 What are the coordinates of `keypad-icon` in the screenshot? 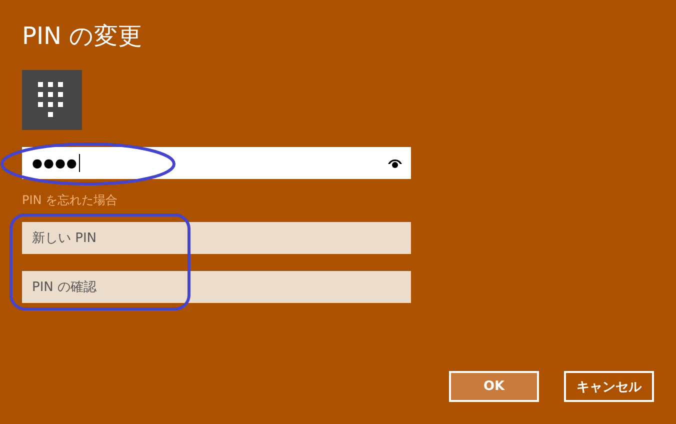 It's located at (52, 100).